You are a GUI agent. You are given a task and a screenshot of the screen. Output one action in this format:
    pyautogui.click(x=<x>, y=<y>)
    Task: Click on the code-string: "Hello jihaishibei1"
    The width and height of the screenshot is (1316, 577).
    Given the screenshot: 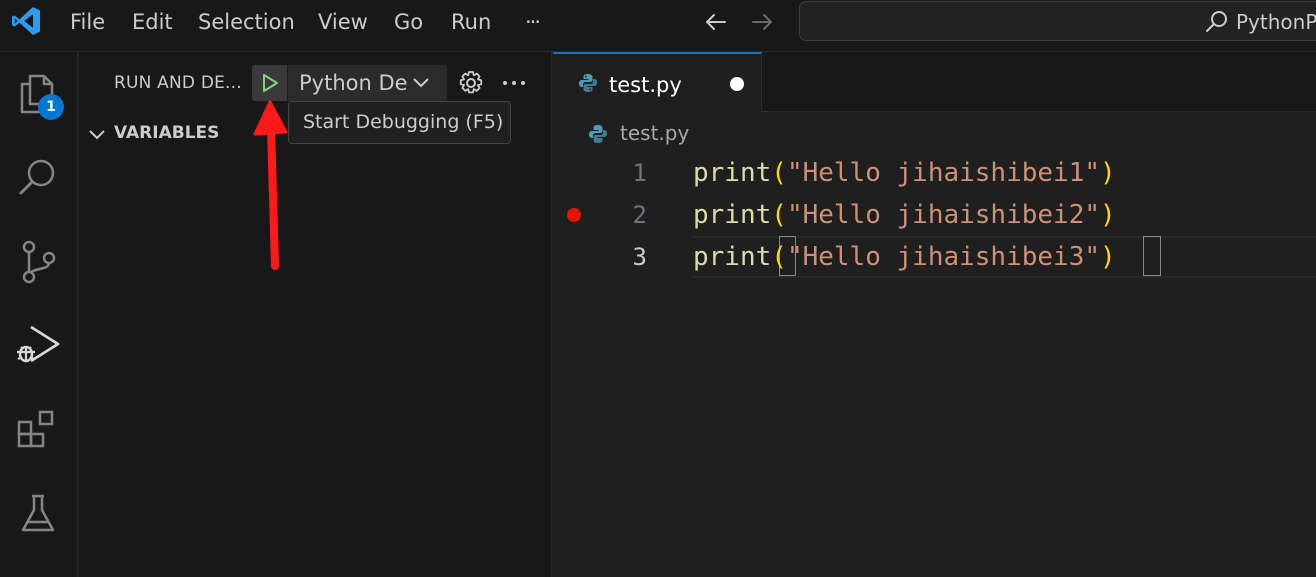 What is the action you would take?
    pyautogui.click(x=943, y=173)
    